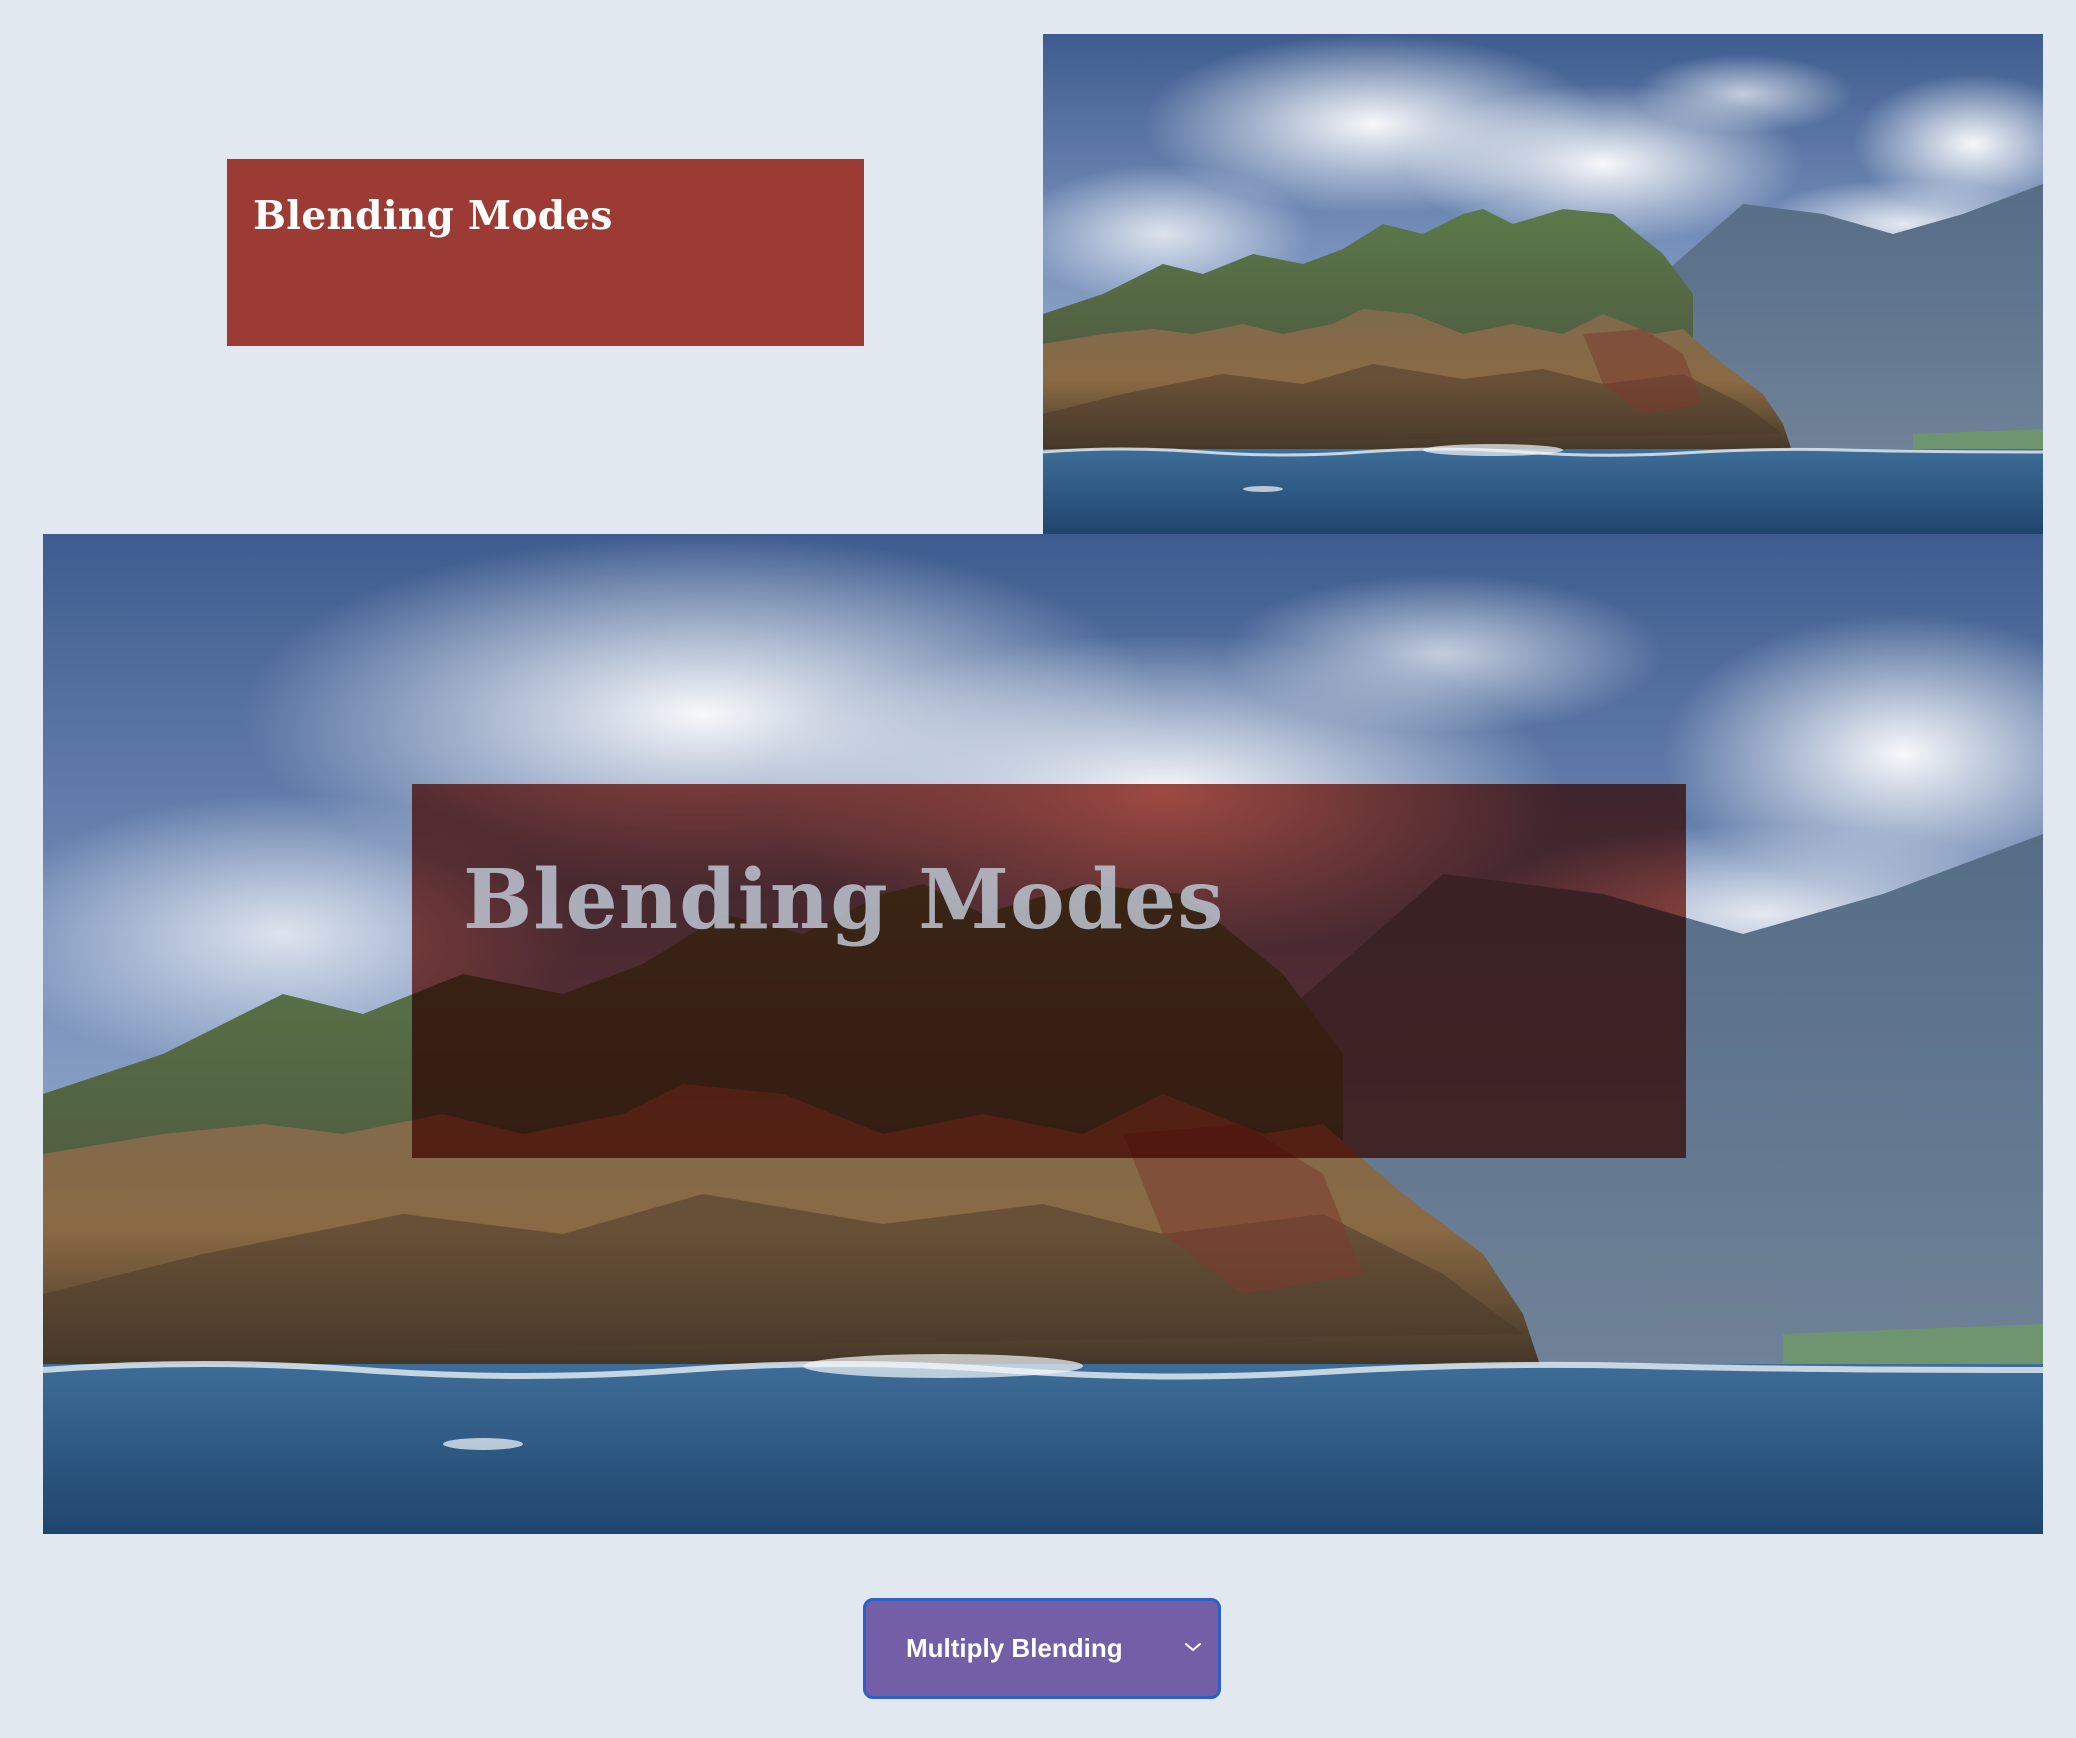 This screenshot has height=1738, width=2076. Describe the element at coordinates (545, 252) in the screenshot. I see `title-card: Blending Modes` at that location.